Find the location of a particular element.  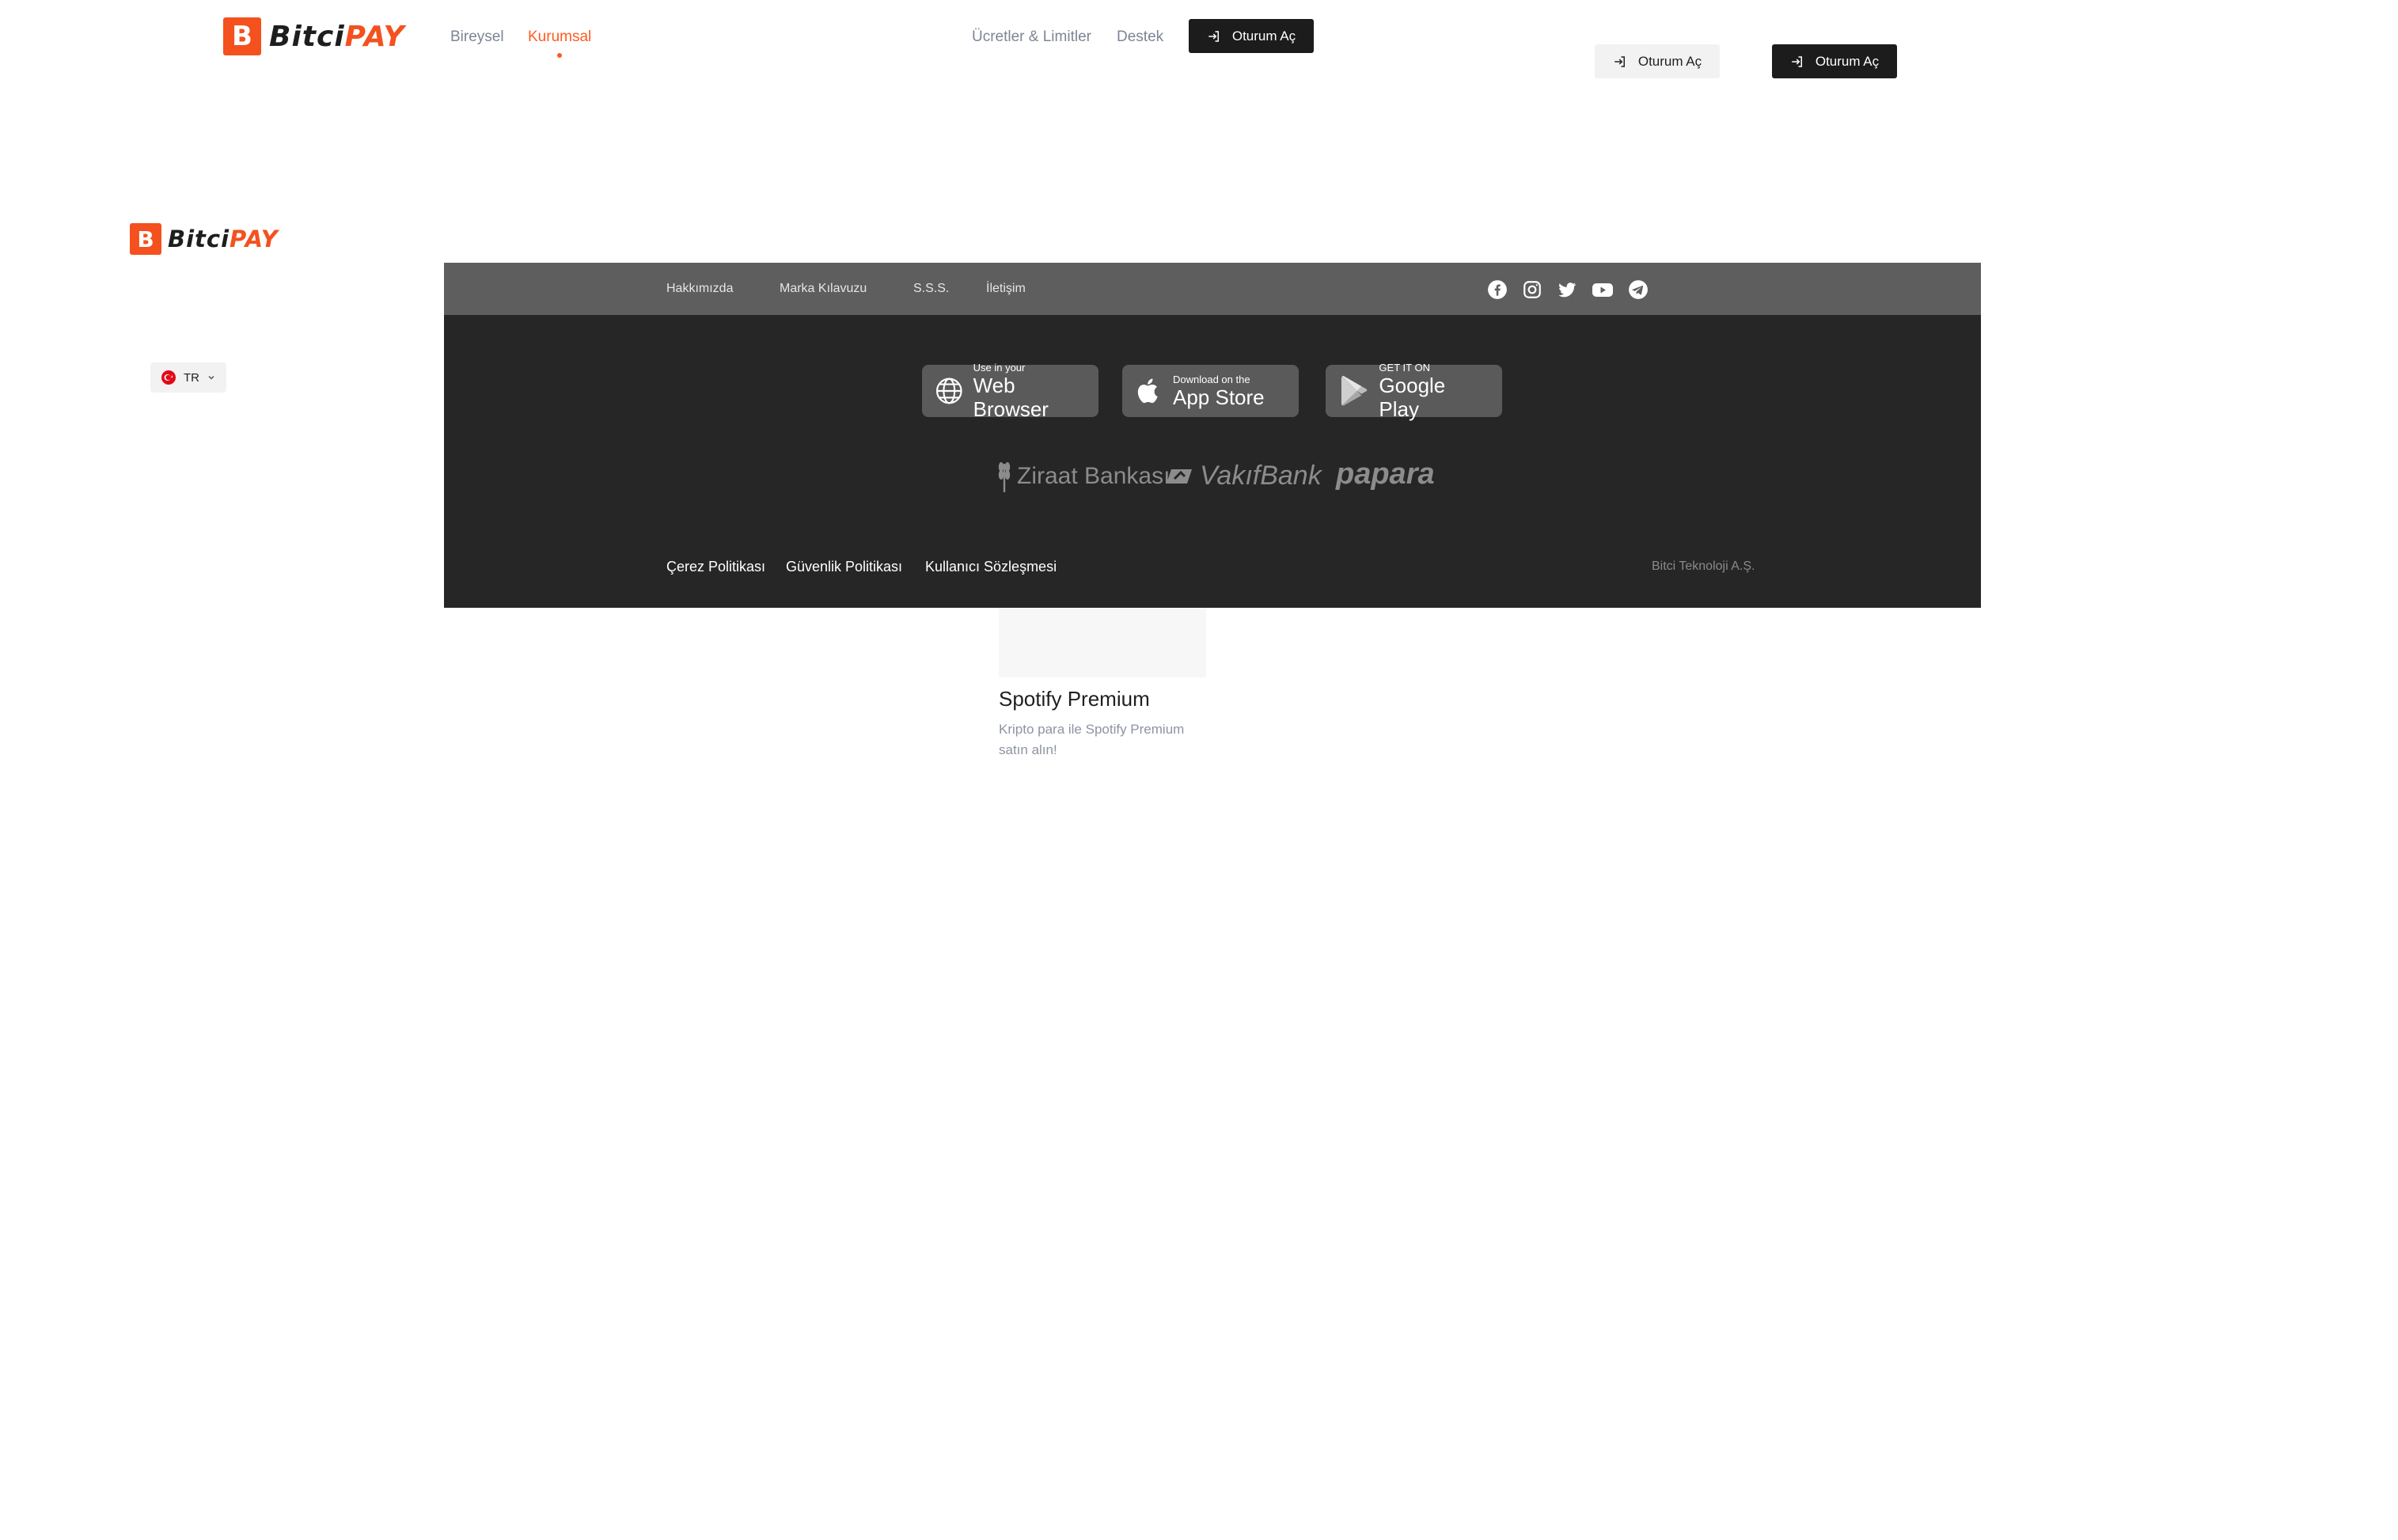

login-button-secondary-dark: Oturum Aç is located at coordinates (1834, 61).